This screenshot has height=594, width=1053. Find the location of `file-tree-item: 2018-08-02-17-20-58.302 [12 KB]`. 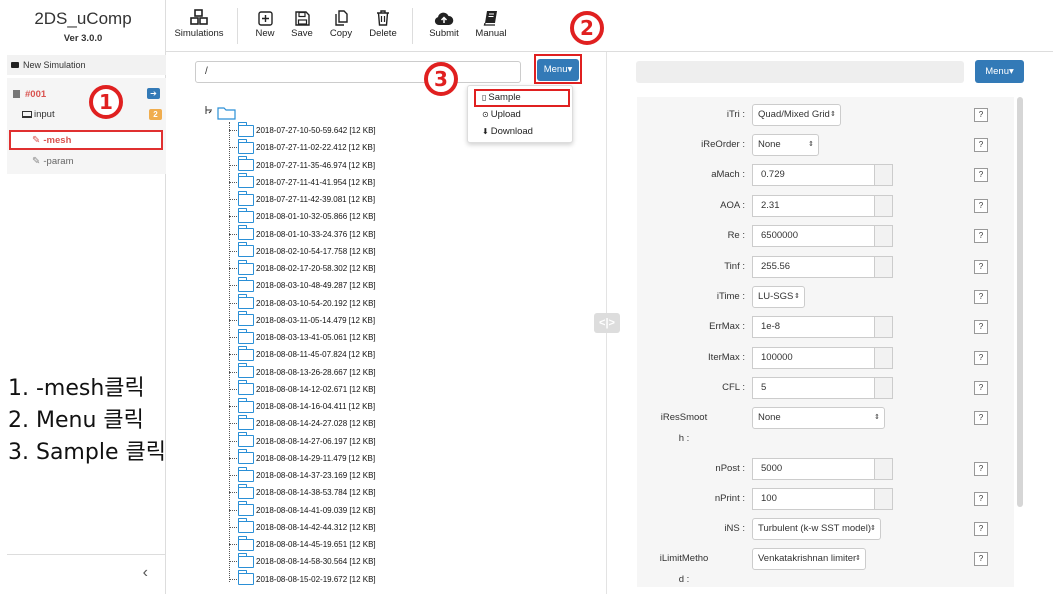

file-tree-item: 2018-08-02-17-20-58.302 [12 KB] is located at coordinates (302, 268).